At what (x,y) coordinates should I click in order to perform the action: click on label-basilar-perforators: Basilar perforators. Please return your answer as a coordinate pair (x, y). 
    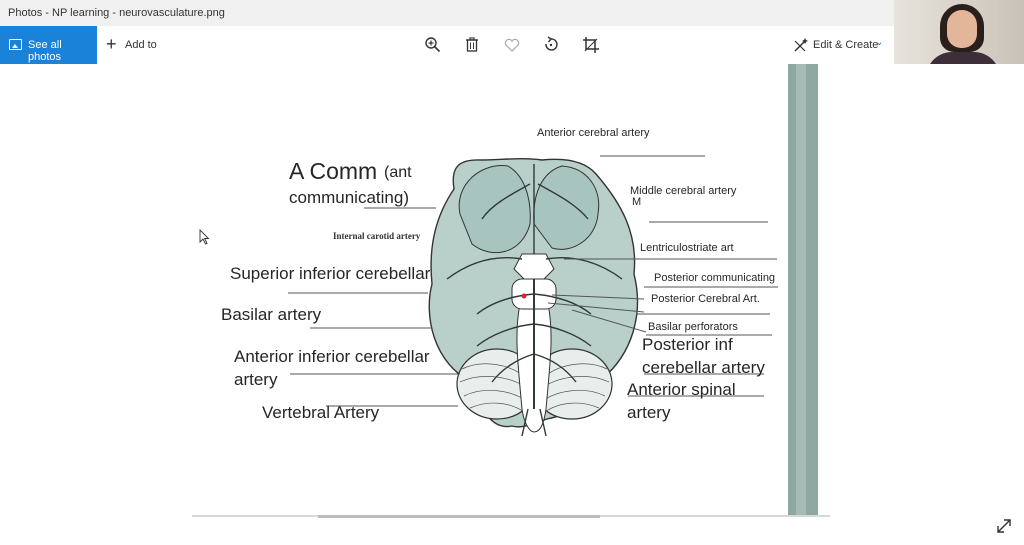
    Looking at the image, I should click on (693, 327).